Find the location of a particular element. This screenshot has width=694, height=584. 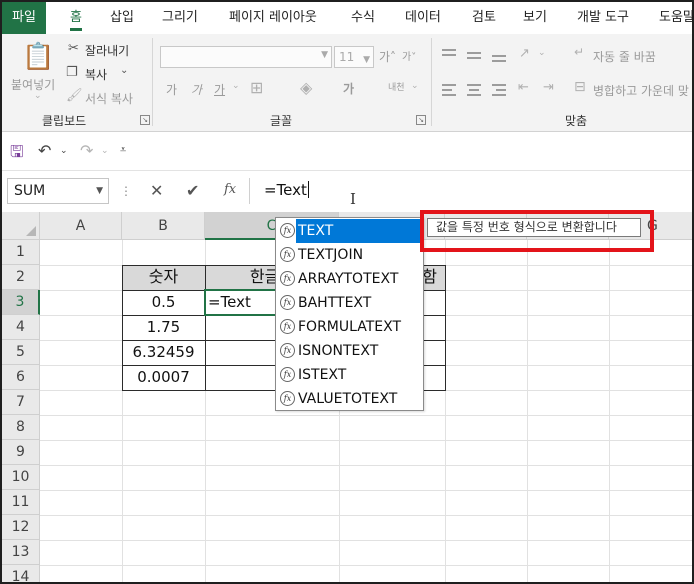

annotation-highlight-box is located at coordinates (537, 231).